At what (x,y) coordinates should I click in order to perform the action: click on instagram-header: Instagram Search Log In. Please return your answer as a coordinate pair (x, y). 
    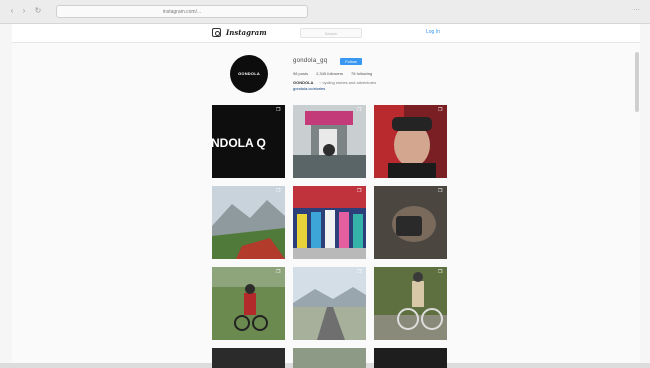
    Looking at the image, I should click on (326, 33).